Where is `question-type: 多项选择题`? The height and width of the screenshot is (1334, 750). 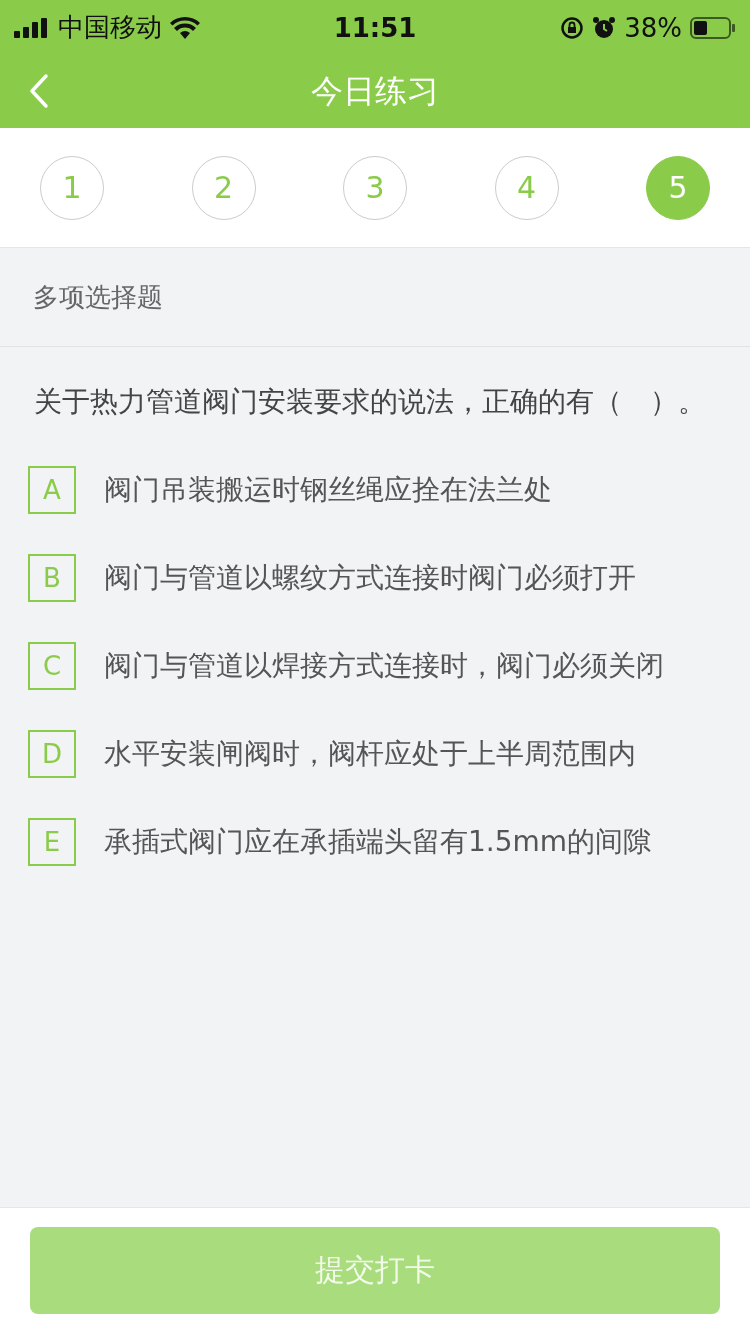 question-type: 多项选择题 is located at coordinates (98, 297).